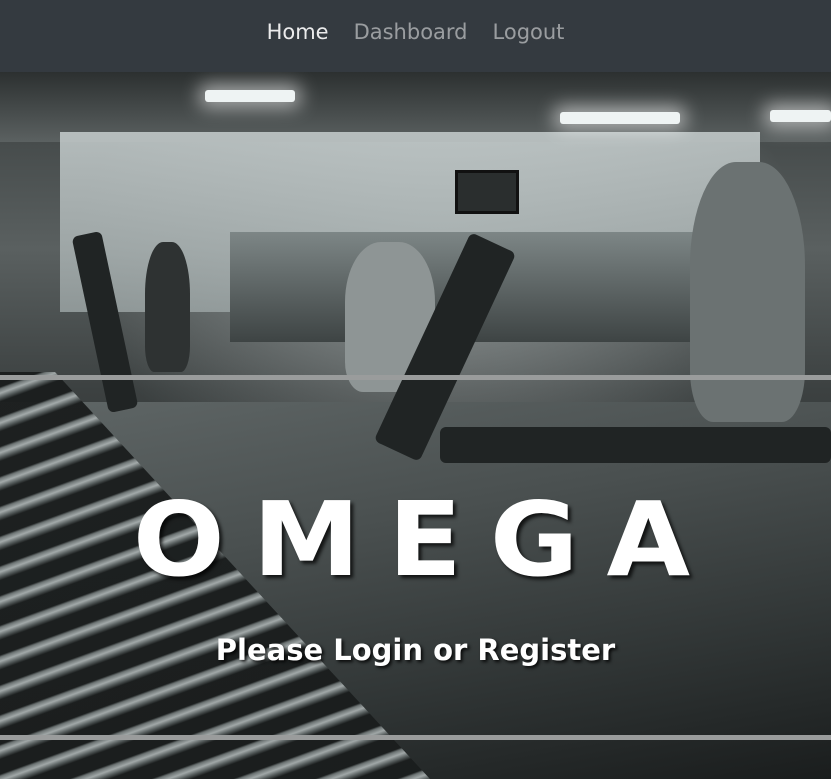 The image size is (831, 779). Describe the element at coordinates (298, 32) in the screenshot. I see `nav-link-home: Home` at that location.